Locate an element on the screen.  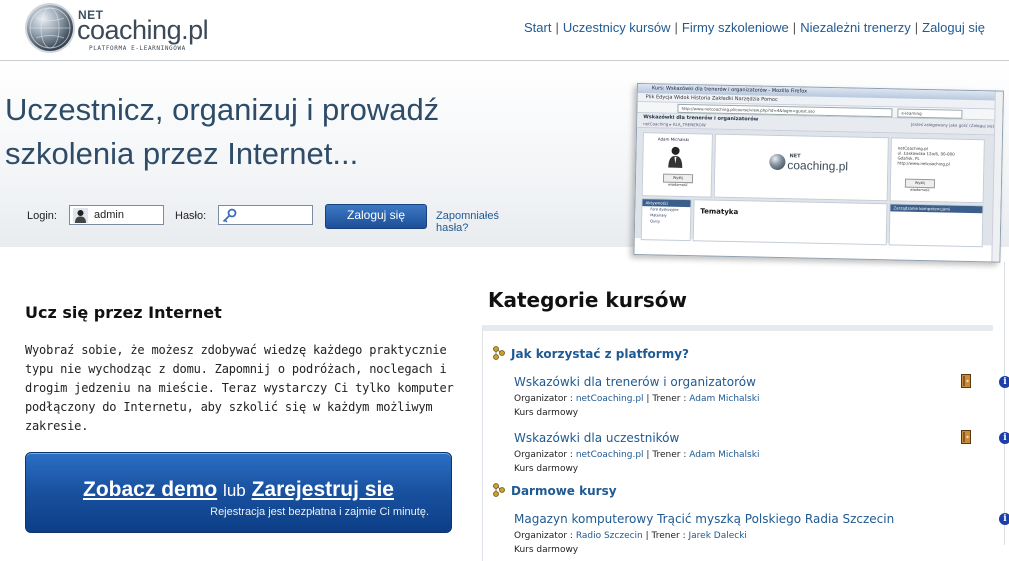
category-heading: Darmowe kursy is located at coordinates (554, 490).